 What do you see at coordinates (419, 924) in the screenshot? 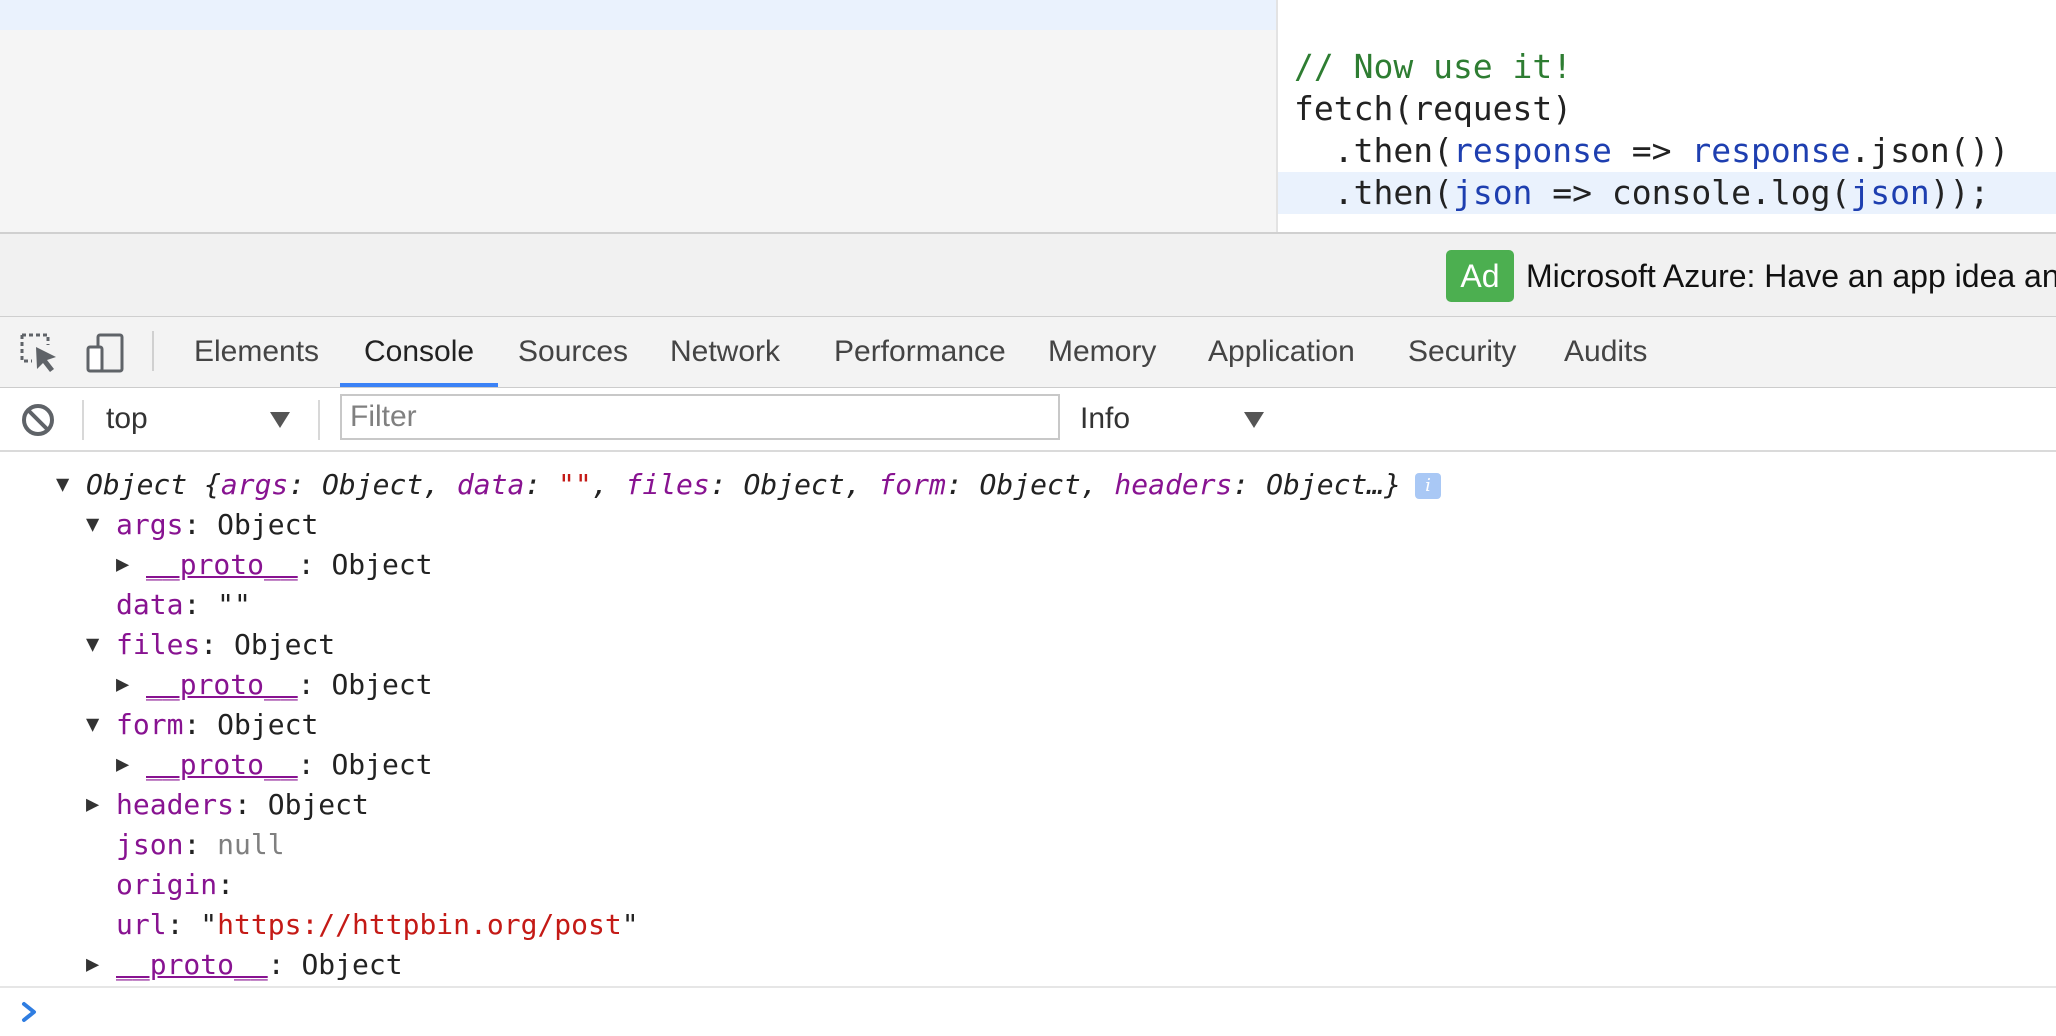
I see `tree-value: https://httpbin.org/post` at bounding box center [419, 924].